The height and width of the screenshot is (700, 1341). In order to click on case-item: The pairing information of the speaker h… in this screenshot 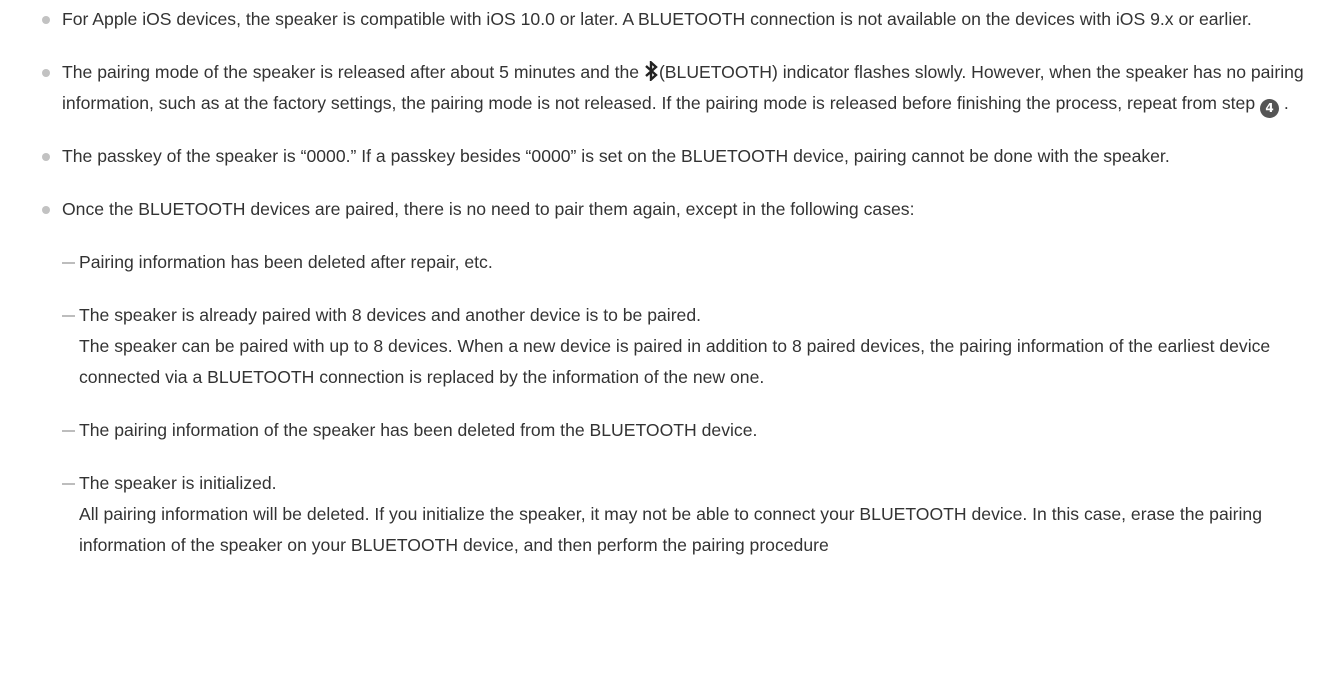, I will do `click(697, 430)`.